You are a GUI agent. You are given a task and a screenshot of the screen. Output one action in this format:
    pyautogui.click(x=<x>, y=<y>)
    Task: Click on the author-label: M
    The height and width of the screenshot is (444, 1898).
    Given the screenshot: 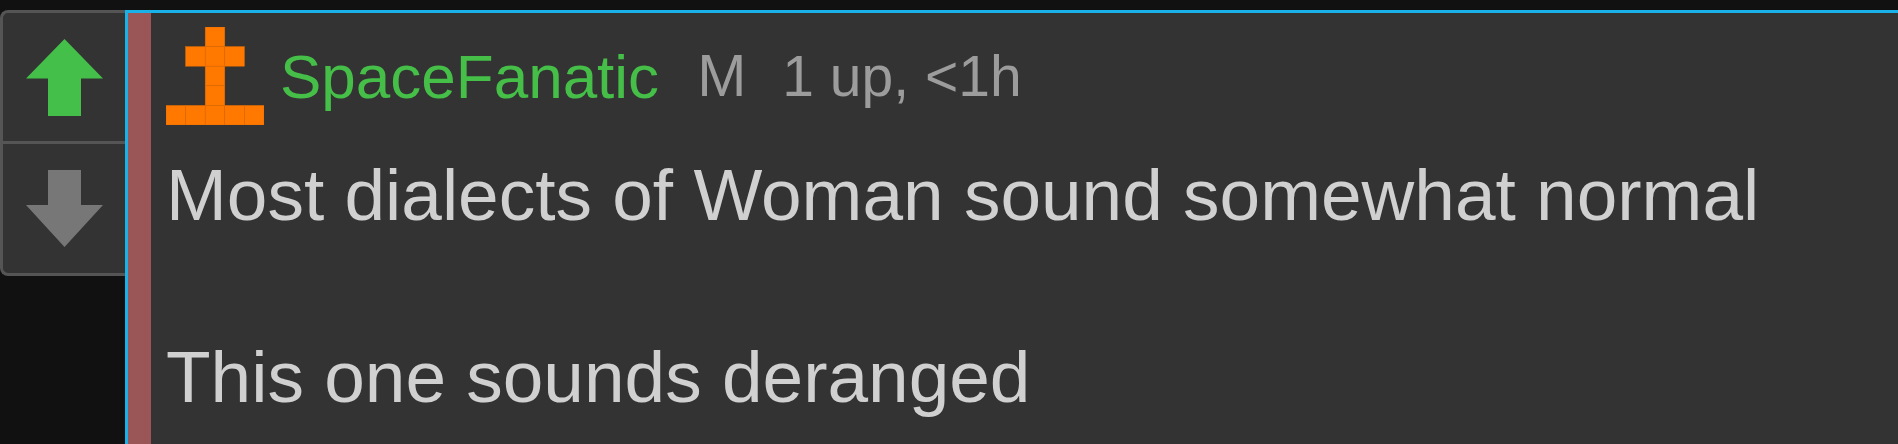 What is the action you would take?
    pyautogui.click(x=722, y=76)
    